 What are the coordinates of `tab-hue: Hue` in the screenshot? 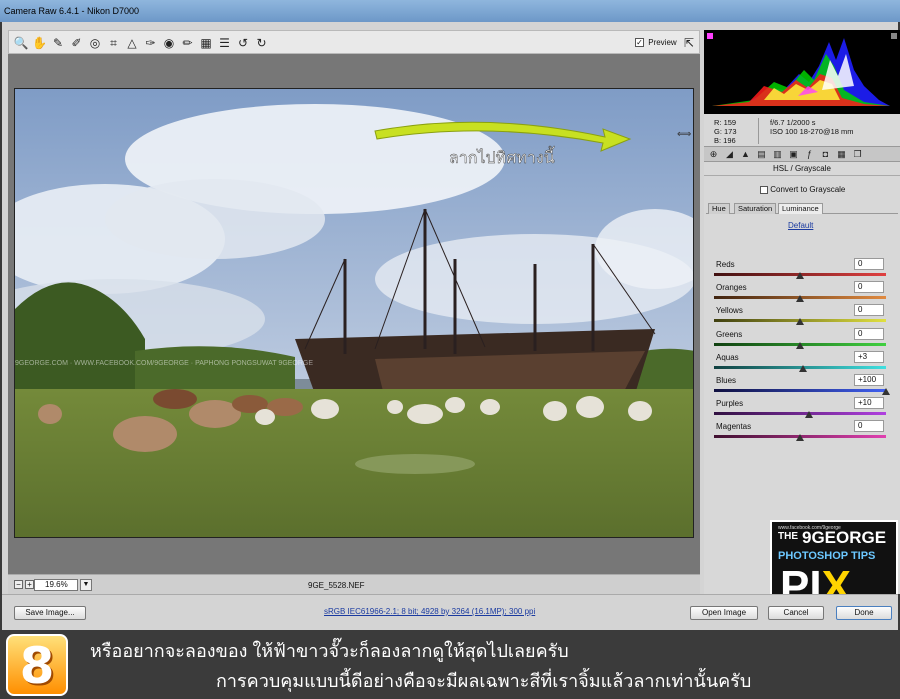 It's located at (719, 208).